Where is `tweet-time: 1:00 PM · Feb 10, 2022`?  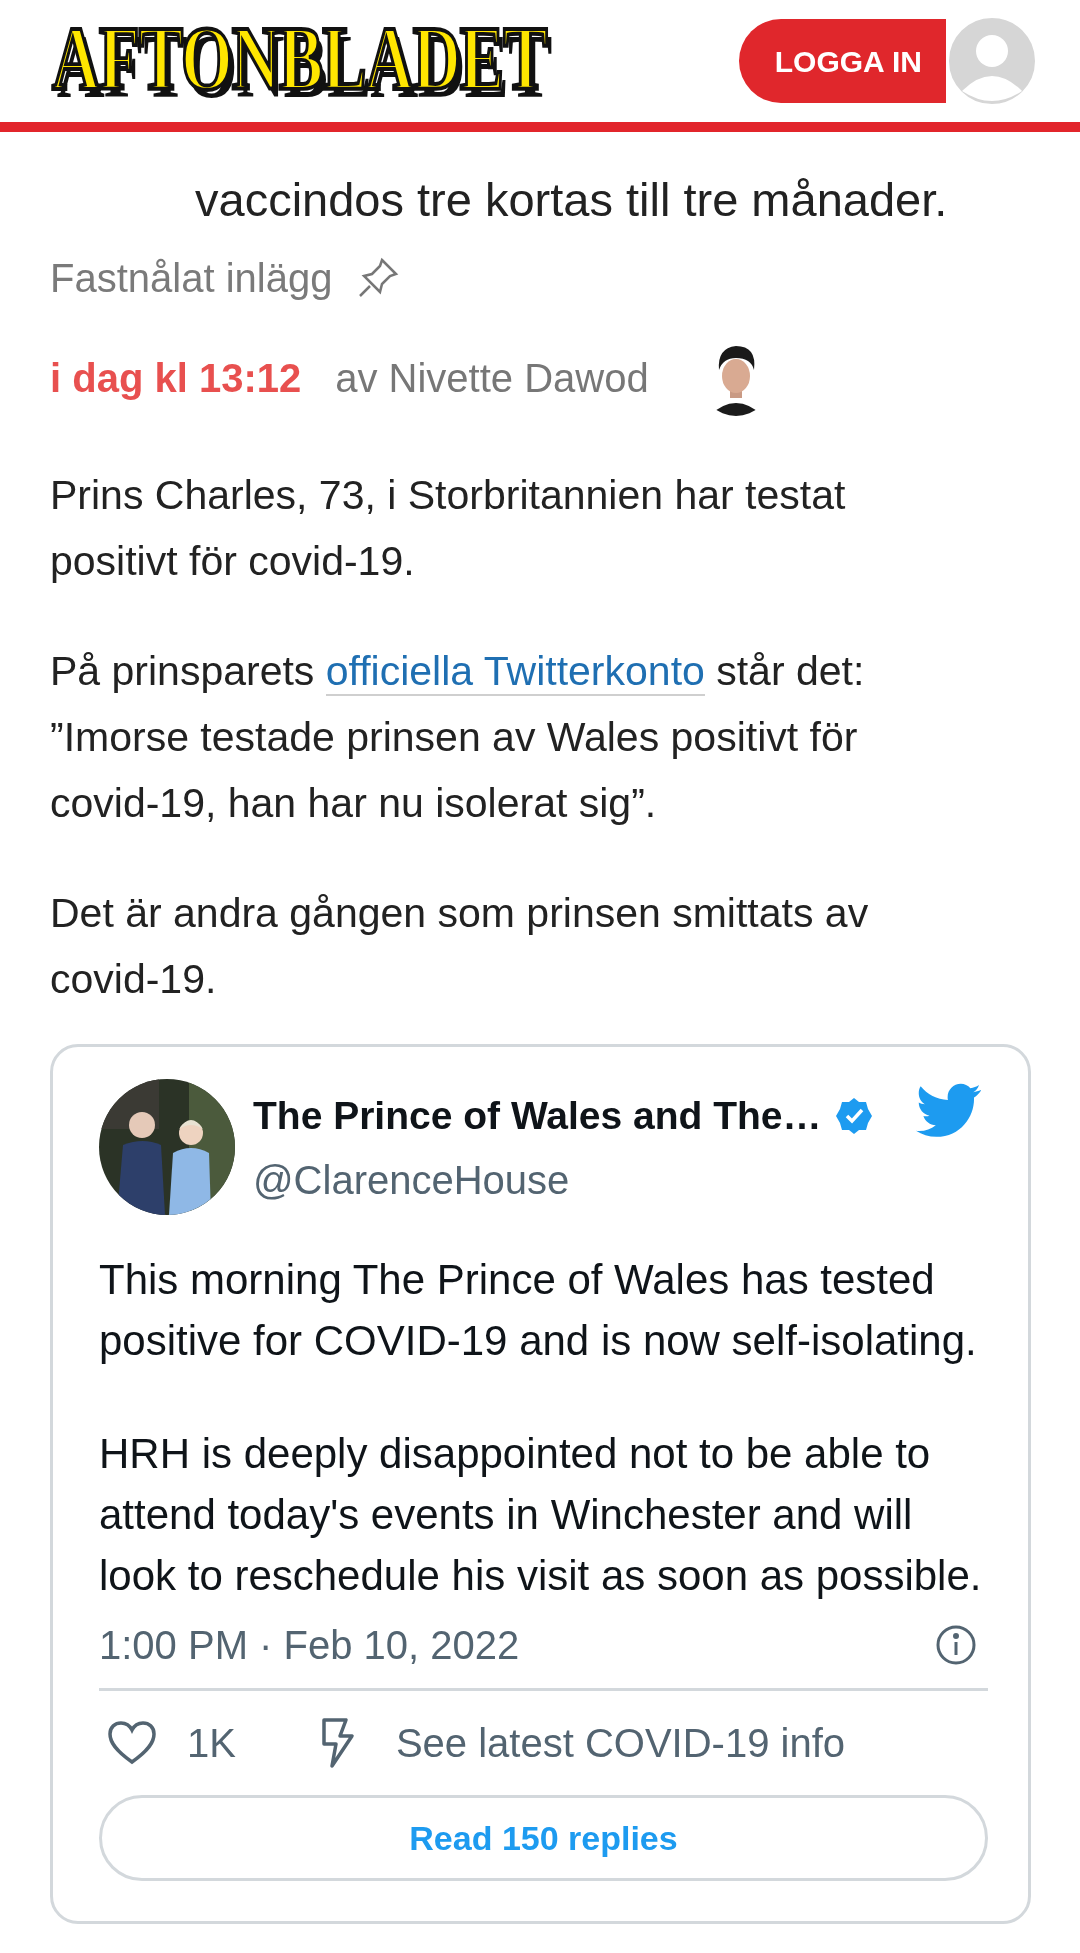
tweet-time: 1:00 PM · Feb 10, 2022 is located at coordinates (309, 1645).